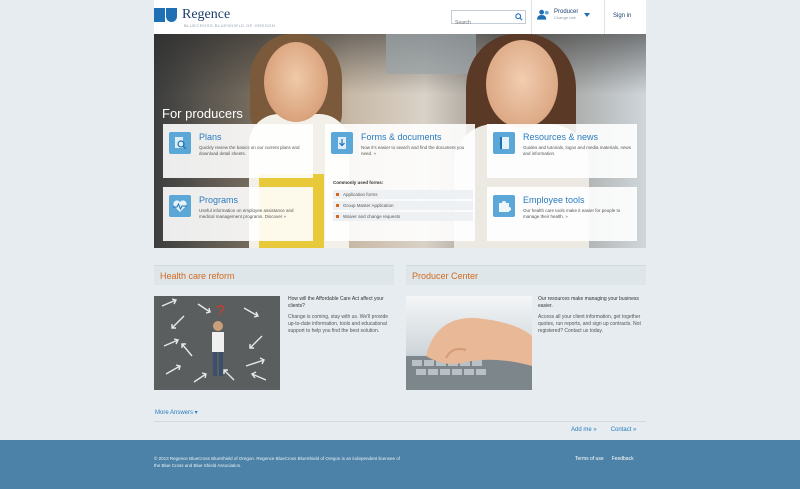 This screenshot has height=489, width=800. What do you see at coordinates (176, 412) in the screenshot?
I see `more-answers-link: More Answers ▾` at bounding box center [176, 412].